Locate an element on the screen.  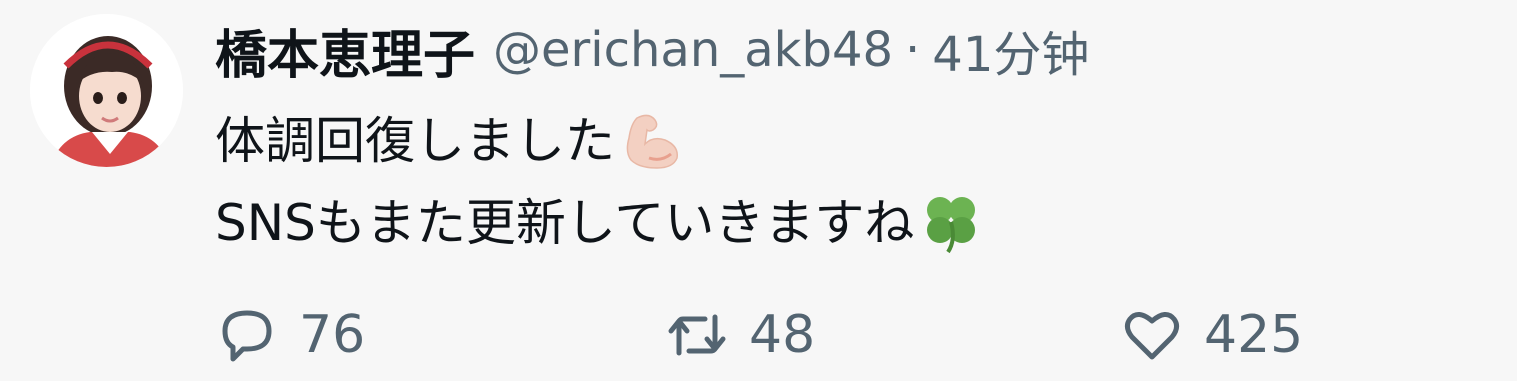
action-bar: 76 48 425 is located at coordinates (790, 335).